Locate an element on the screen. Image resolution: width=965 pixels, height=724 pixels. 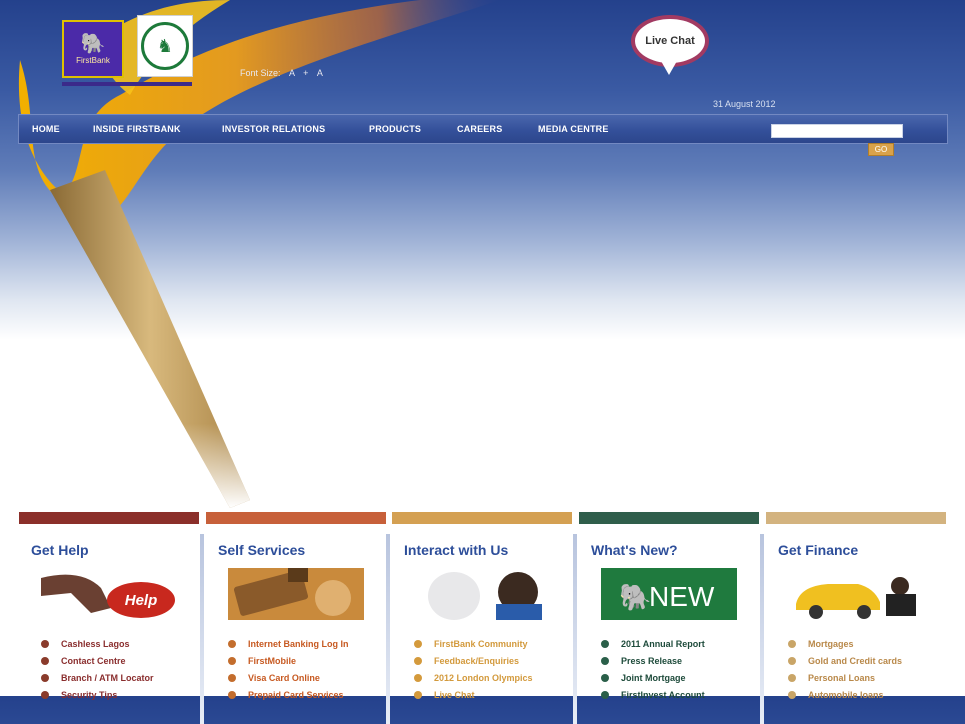
speech-bubble-tail is located at coordinates (669, 68).